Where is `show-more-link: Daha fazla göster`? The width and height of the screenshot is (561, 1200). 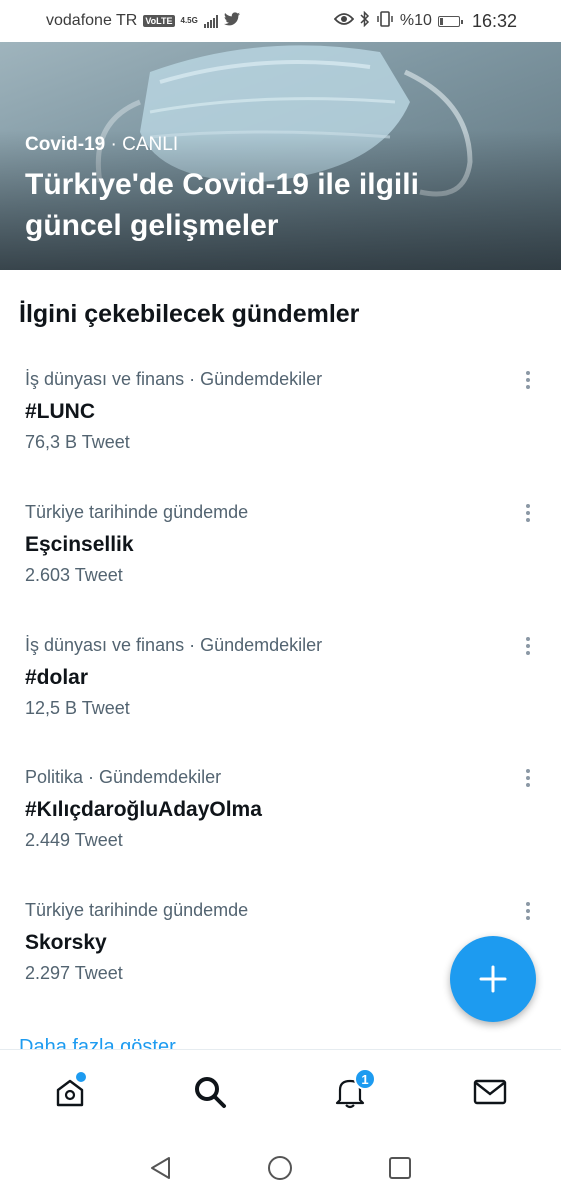
show-more-link: Daha fazla göster is located at coordinates (97, 1043).